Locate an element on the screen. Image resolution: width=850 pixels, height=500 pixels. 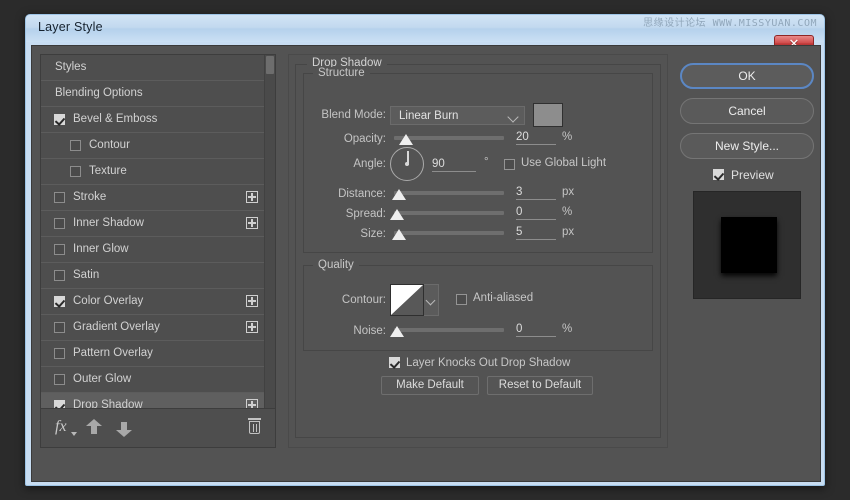
size-slider-thumb is located at coordinates (399, 234).